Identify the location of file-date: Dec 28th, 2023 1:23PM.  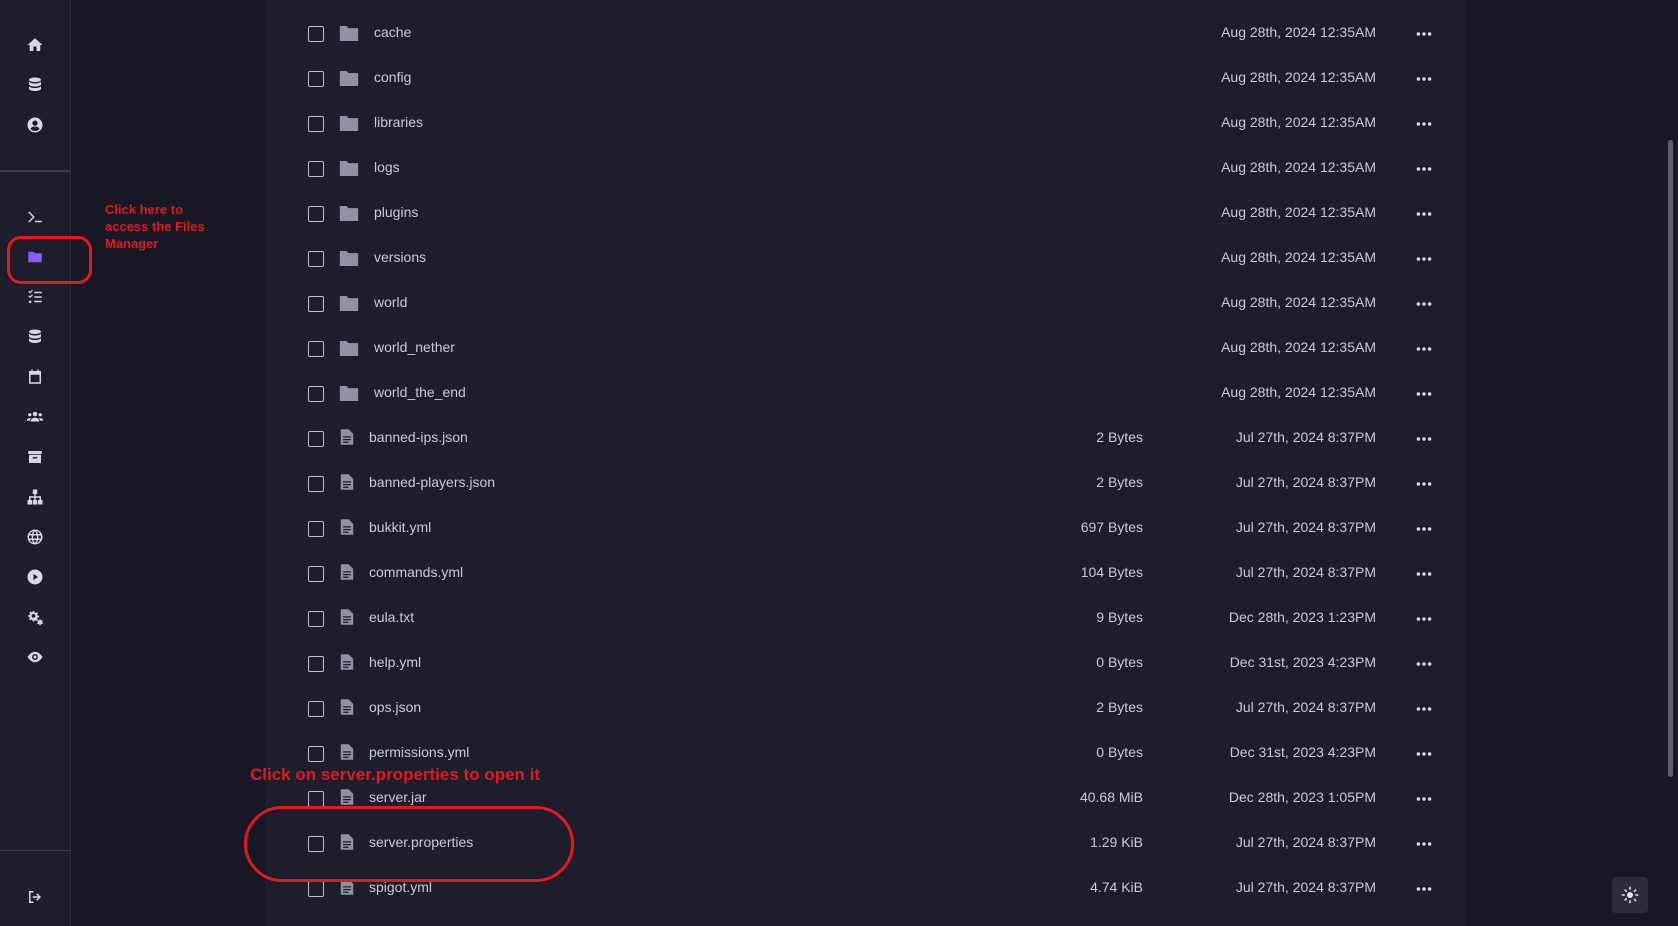
(1302, 617).